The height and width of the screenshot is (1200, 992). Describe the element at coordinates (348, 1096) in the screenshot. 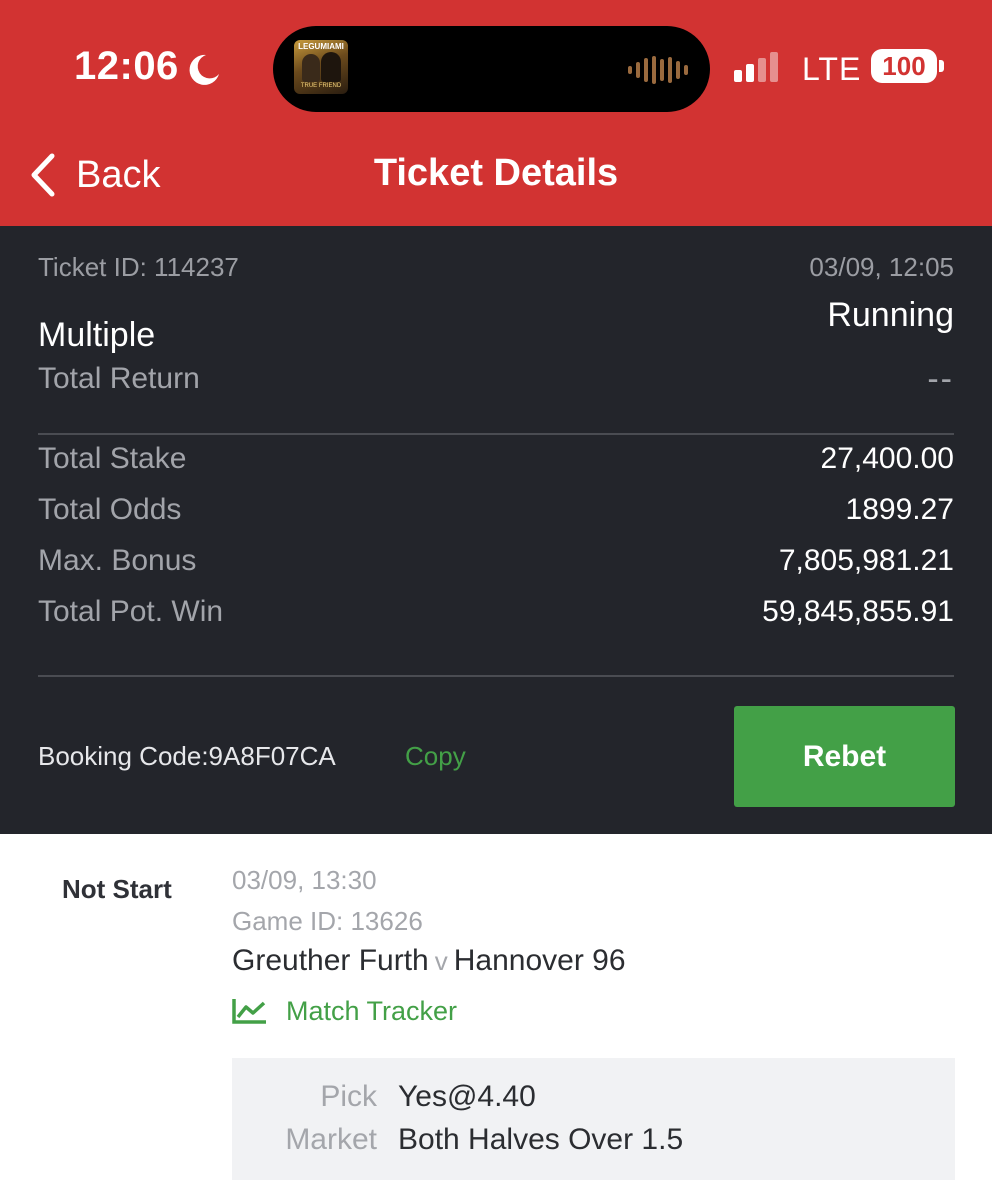

I see `pick-label: Pick` at that location.